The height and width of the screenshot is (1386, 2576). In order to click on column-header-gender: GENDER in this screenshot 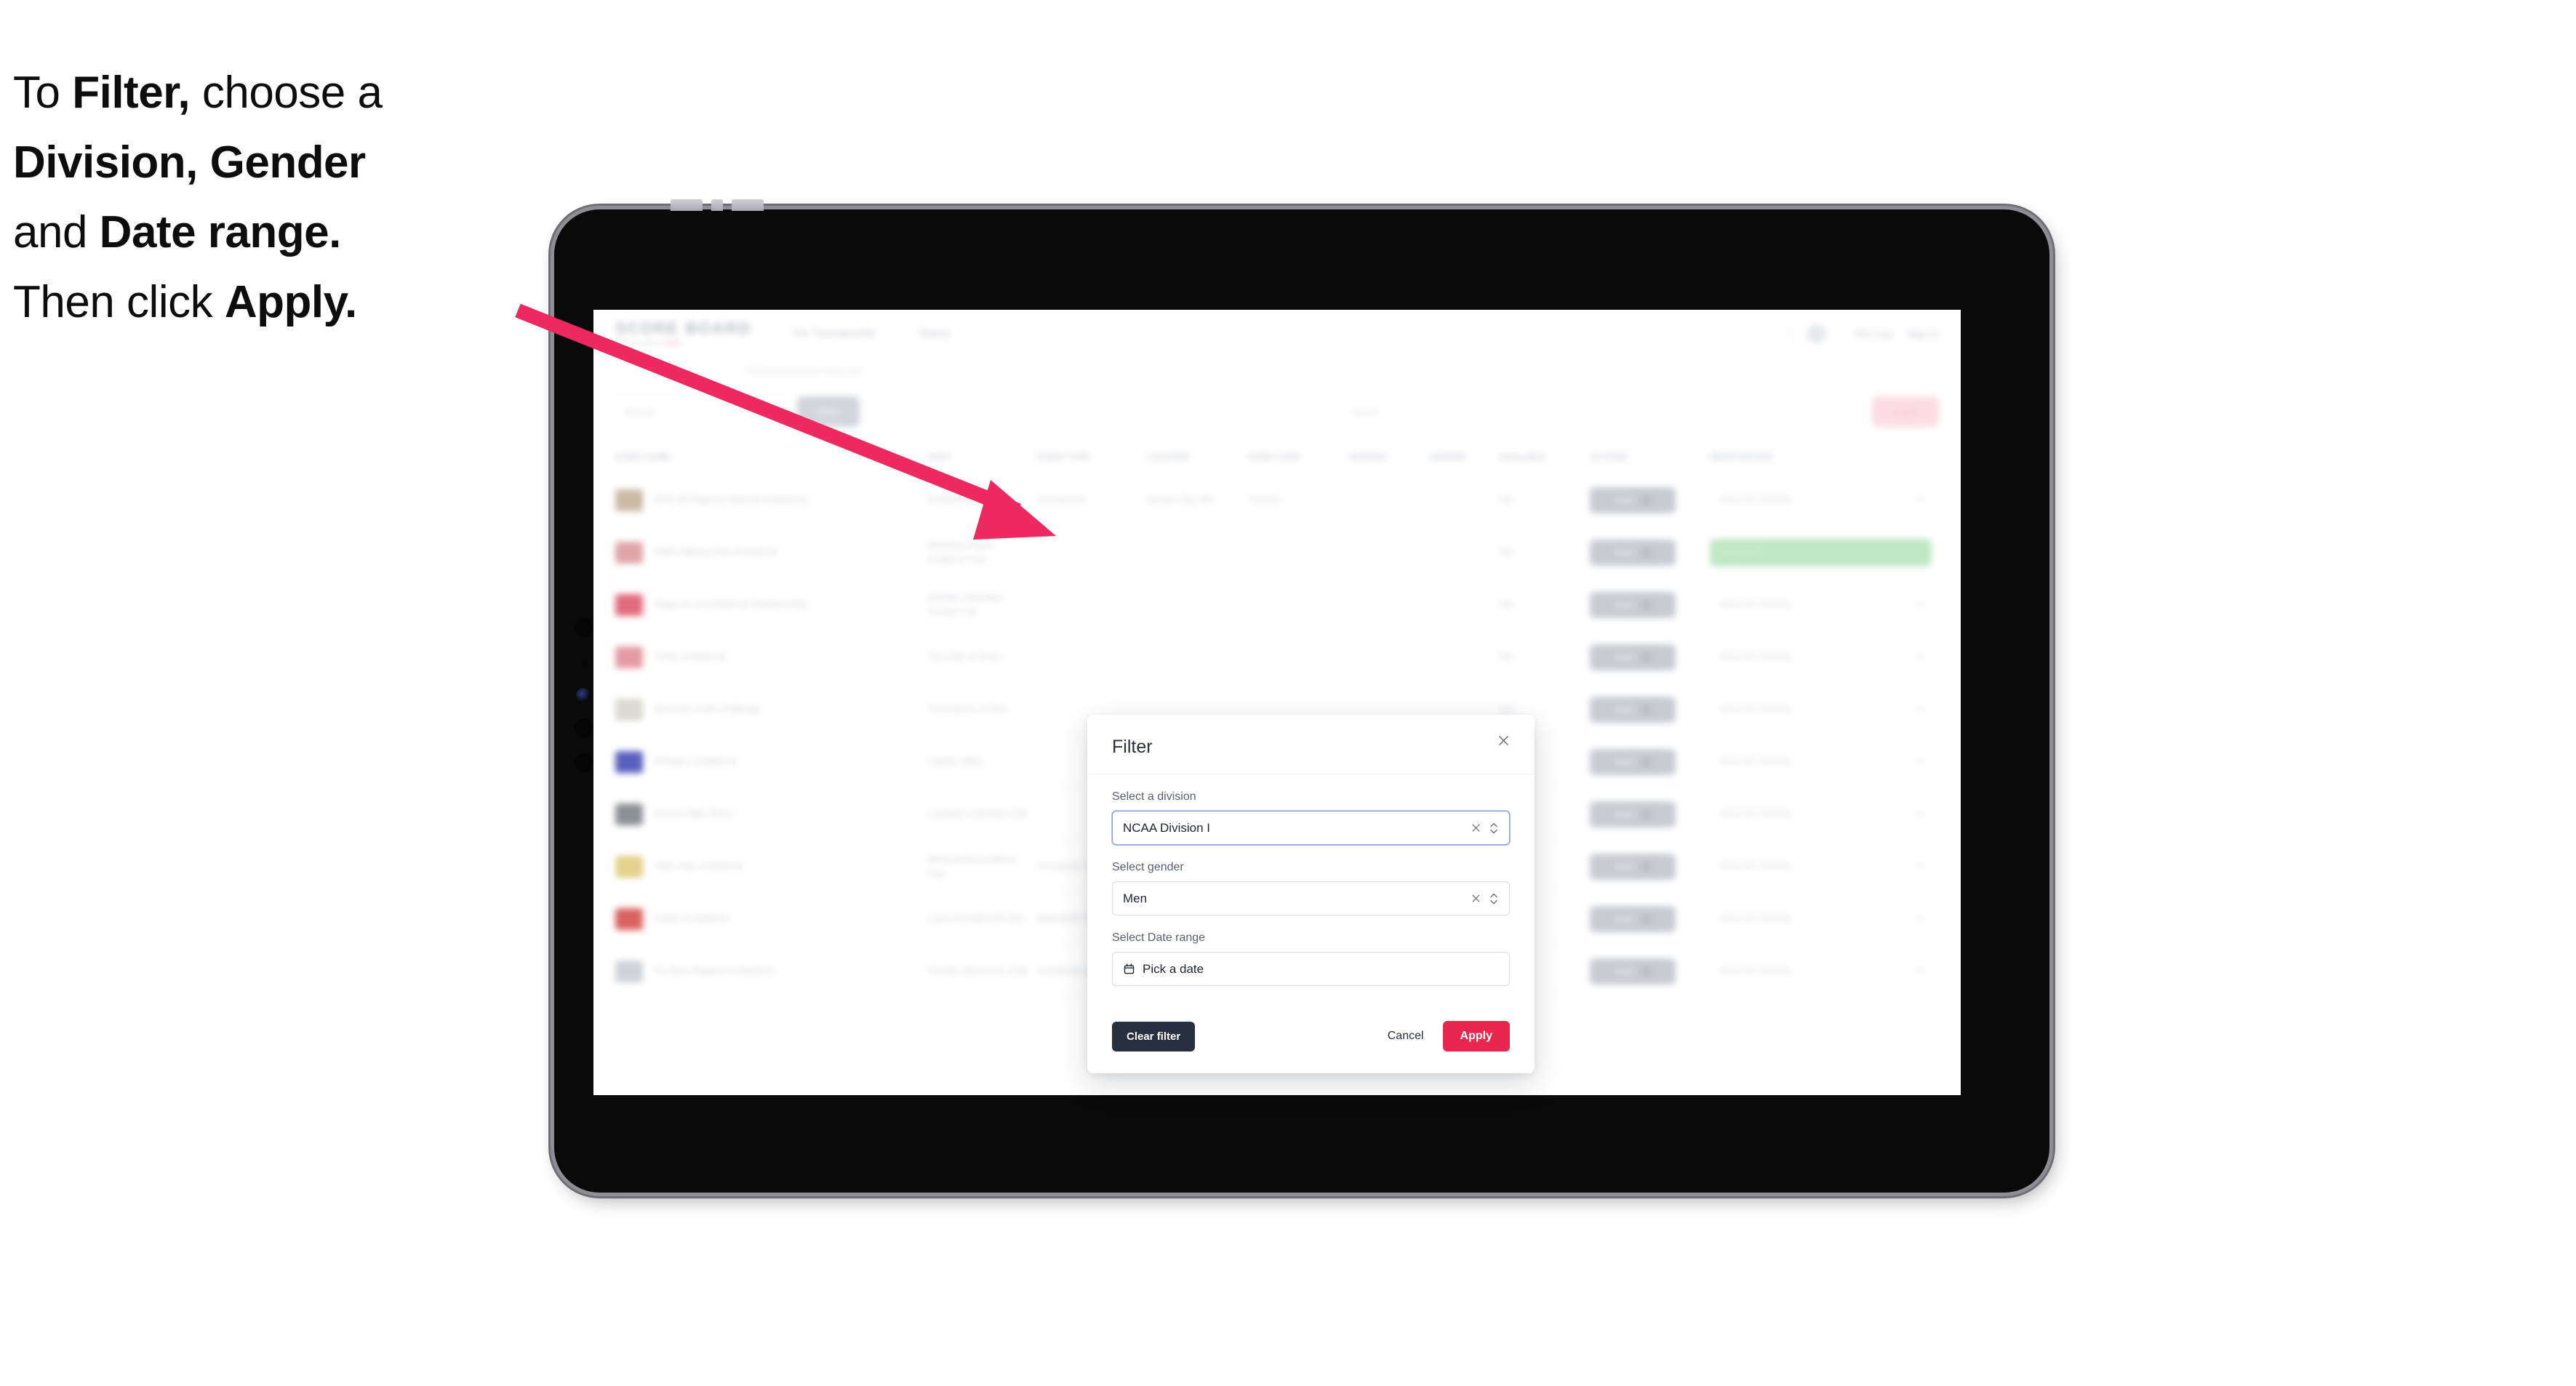, I will do `click(1464, 457)`.